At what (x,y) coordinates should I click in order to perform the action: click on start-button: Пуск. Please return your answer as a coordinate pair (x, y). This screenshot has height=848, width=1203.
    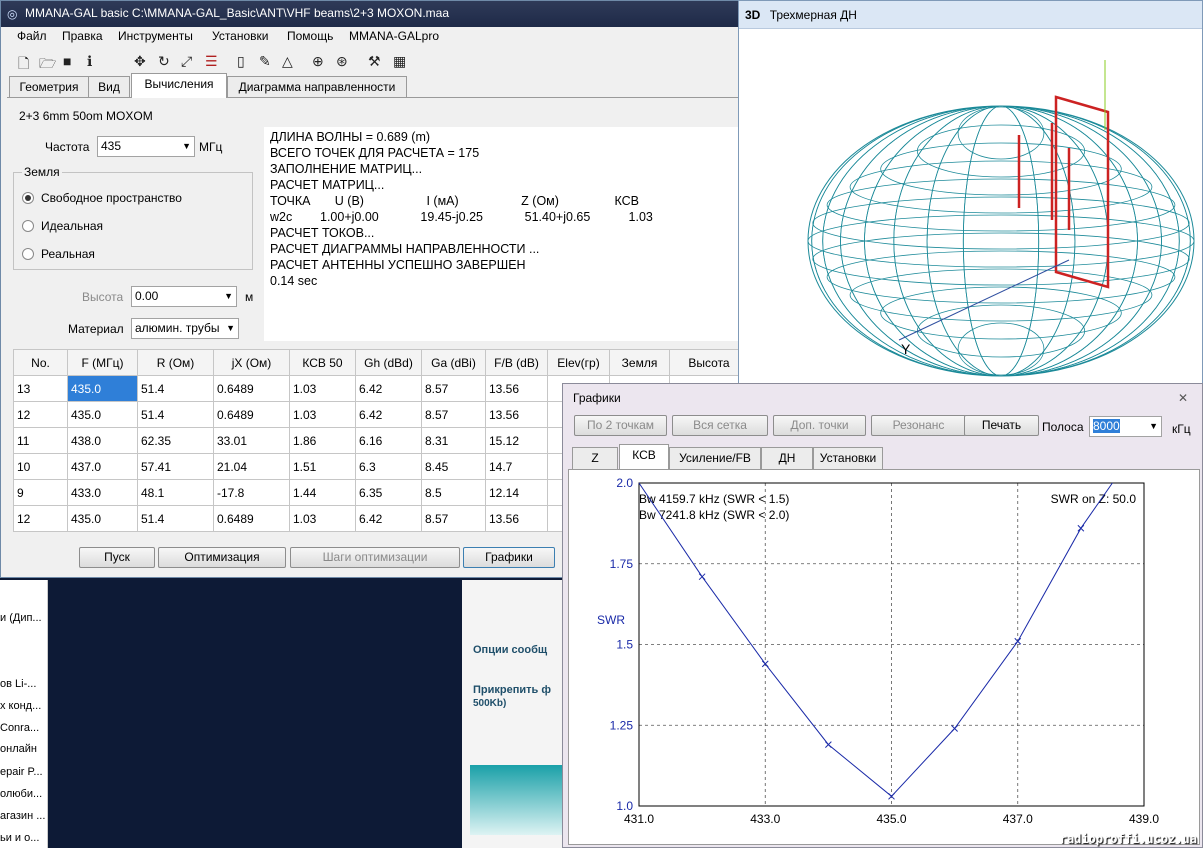
    Looking at the image, I should click on (117, 557).